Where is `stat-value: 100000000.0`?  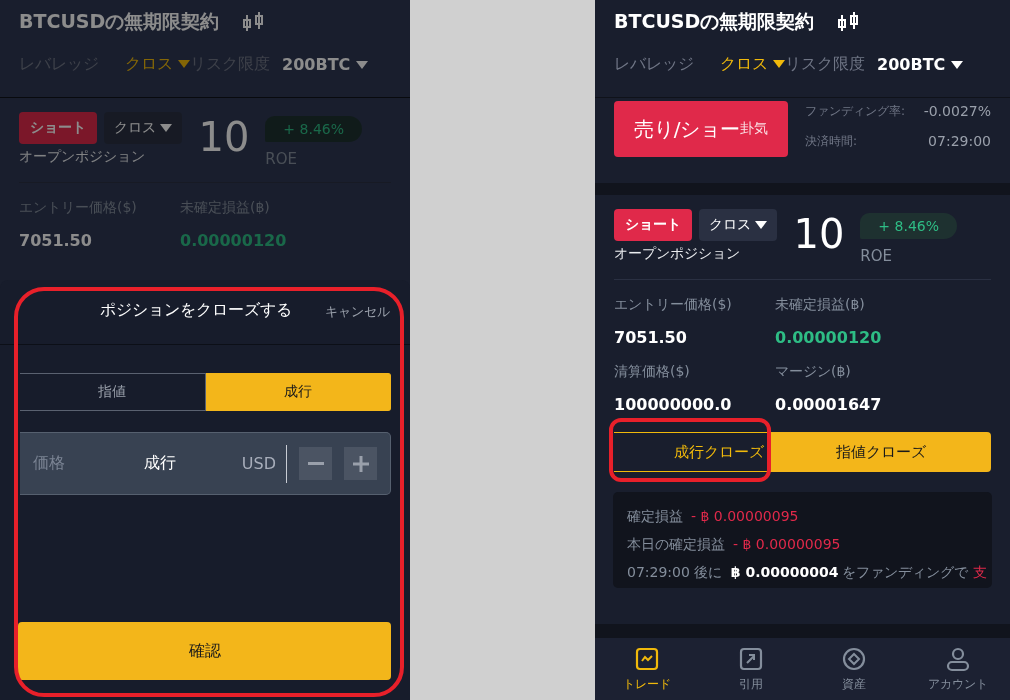 stat-value: 100000000.0 is located at coordinates (673, 404).